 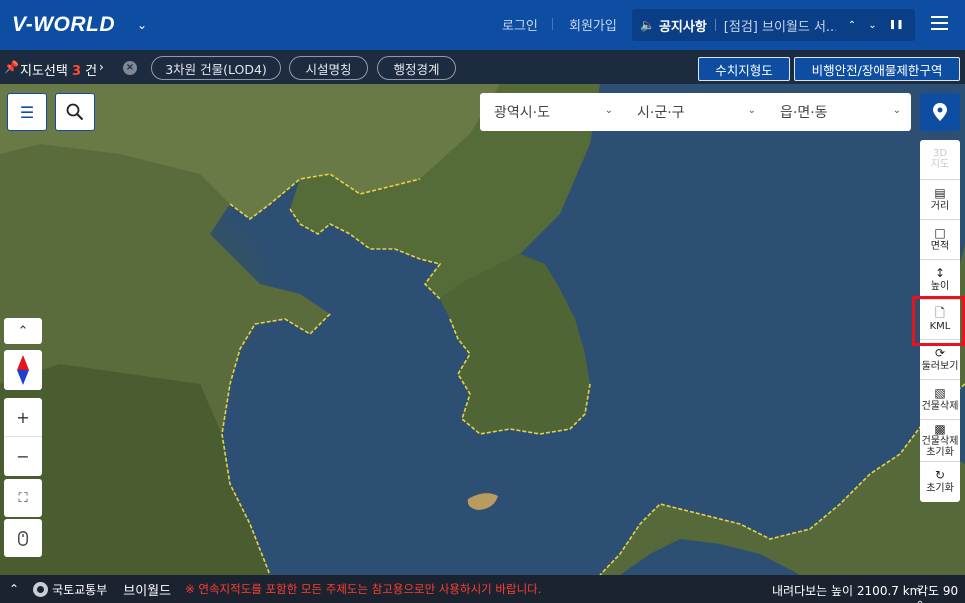 I want to click on location-button, so click(x=940, y=112).